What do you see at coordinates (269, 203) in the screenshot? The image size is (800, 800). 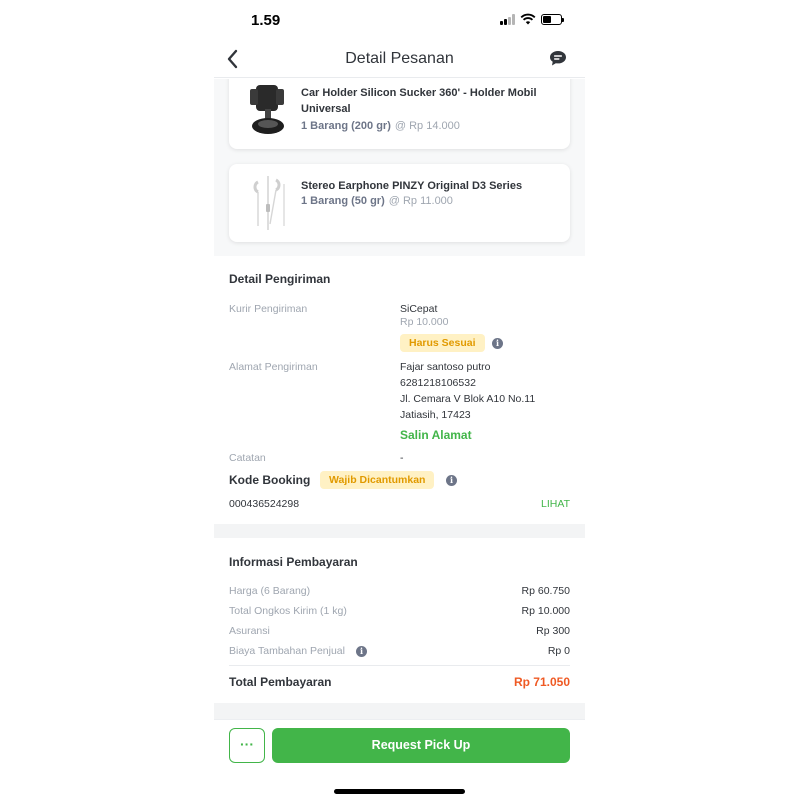 I see `earphone-image` at bounding box center [269, 203].